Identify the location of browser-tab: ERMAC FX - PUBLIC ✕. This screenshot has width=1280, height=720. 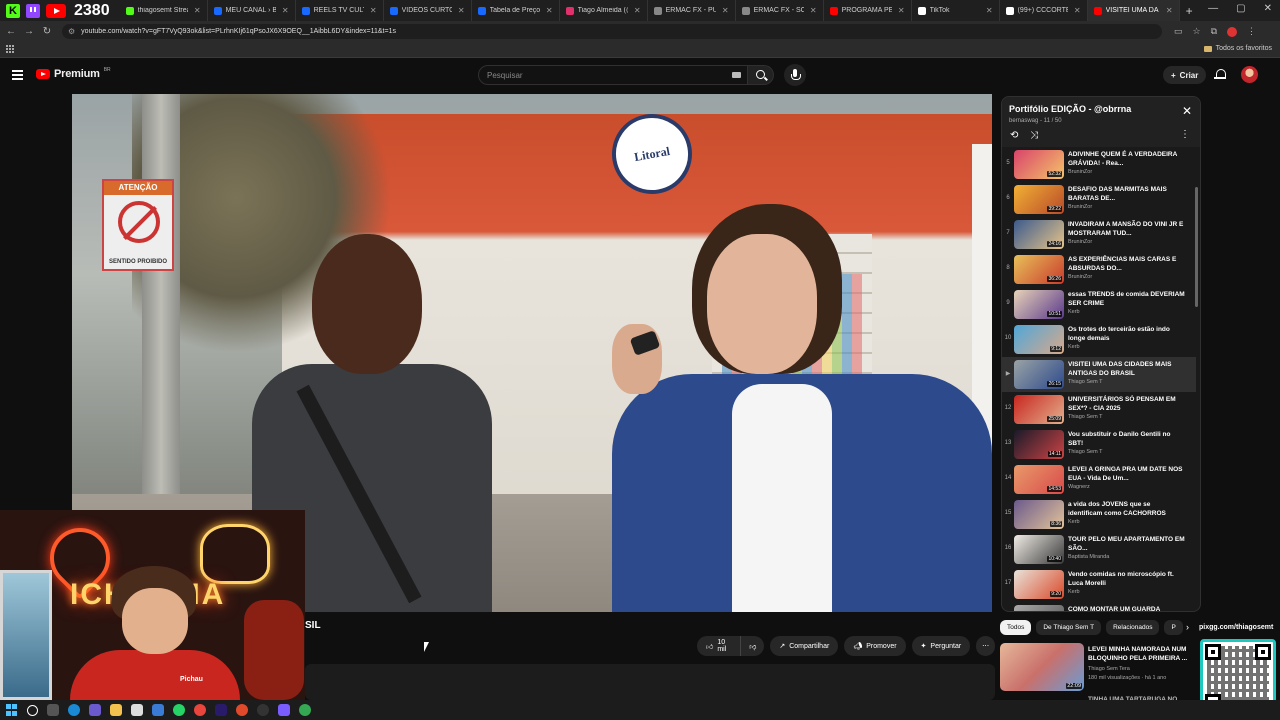
(692, 10).